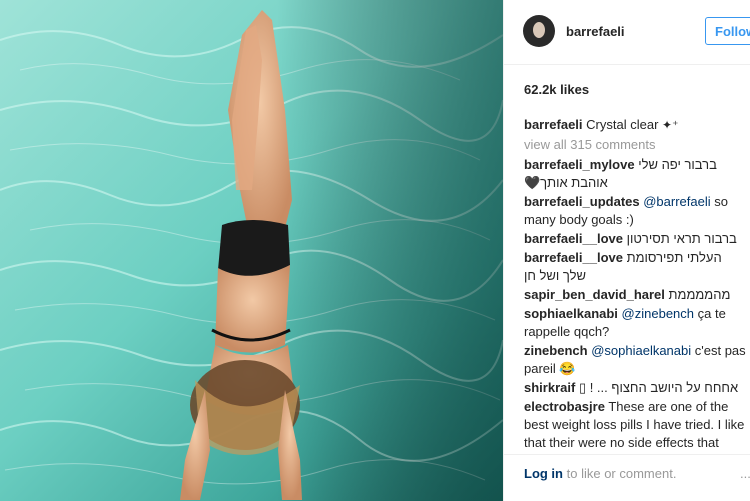 The width and height of the screenshot is (750, 501). What do you see at coordinates (553, 124) in the screenshot?
I see `caption-username: barrefaeli` at bounding box center [553, 124].